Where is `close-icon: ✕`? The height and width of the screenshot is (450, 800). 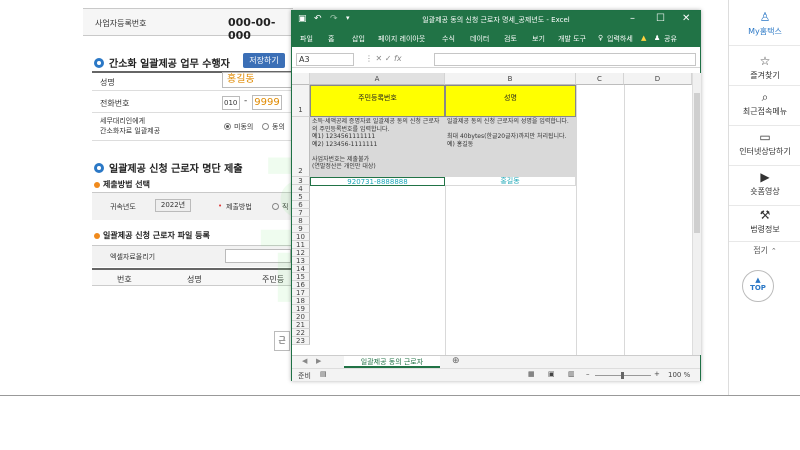 close-icon: ✕ is located at coordinates (686, 18).